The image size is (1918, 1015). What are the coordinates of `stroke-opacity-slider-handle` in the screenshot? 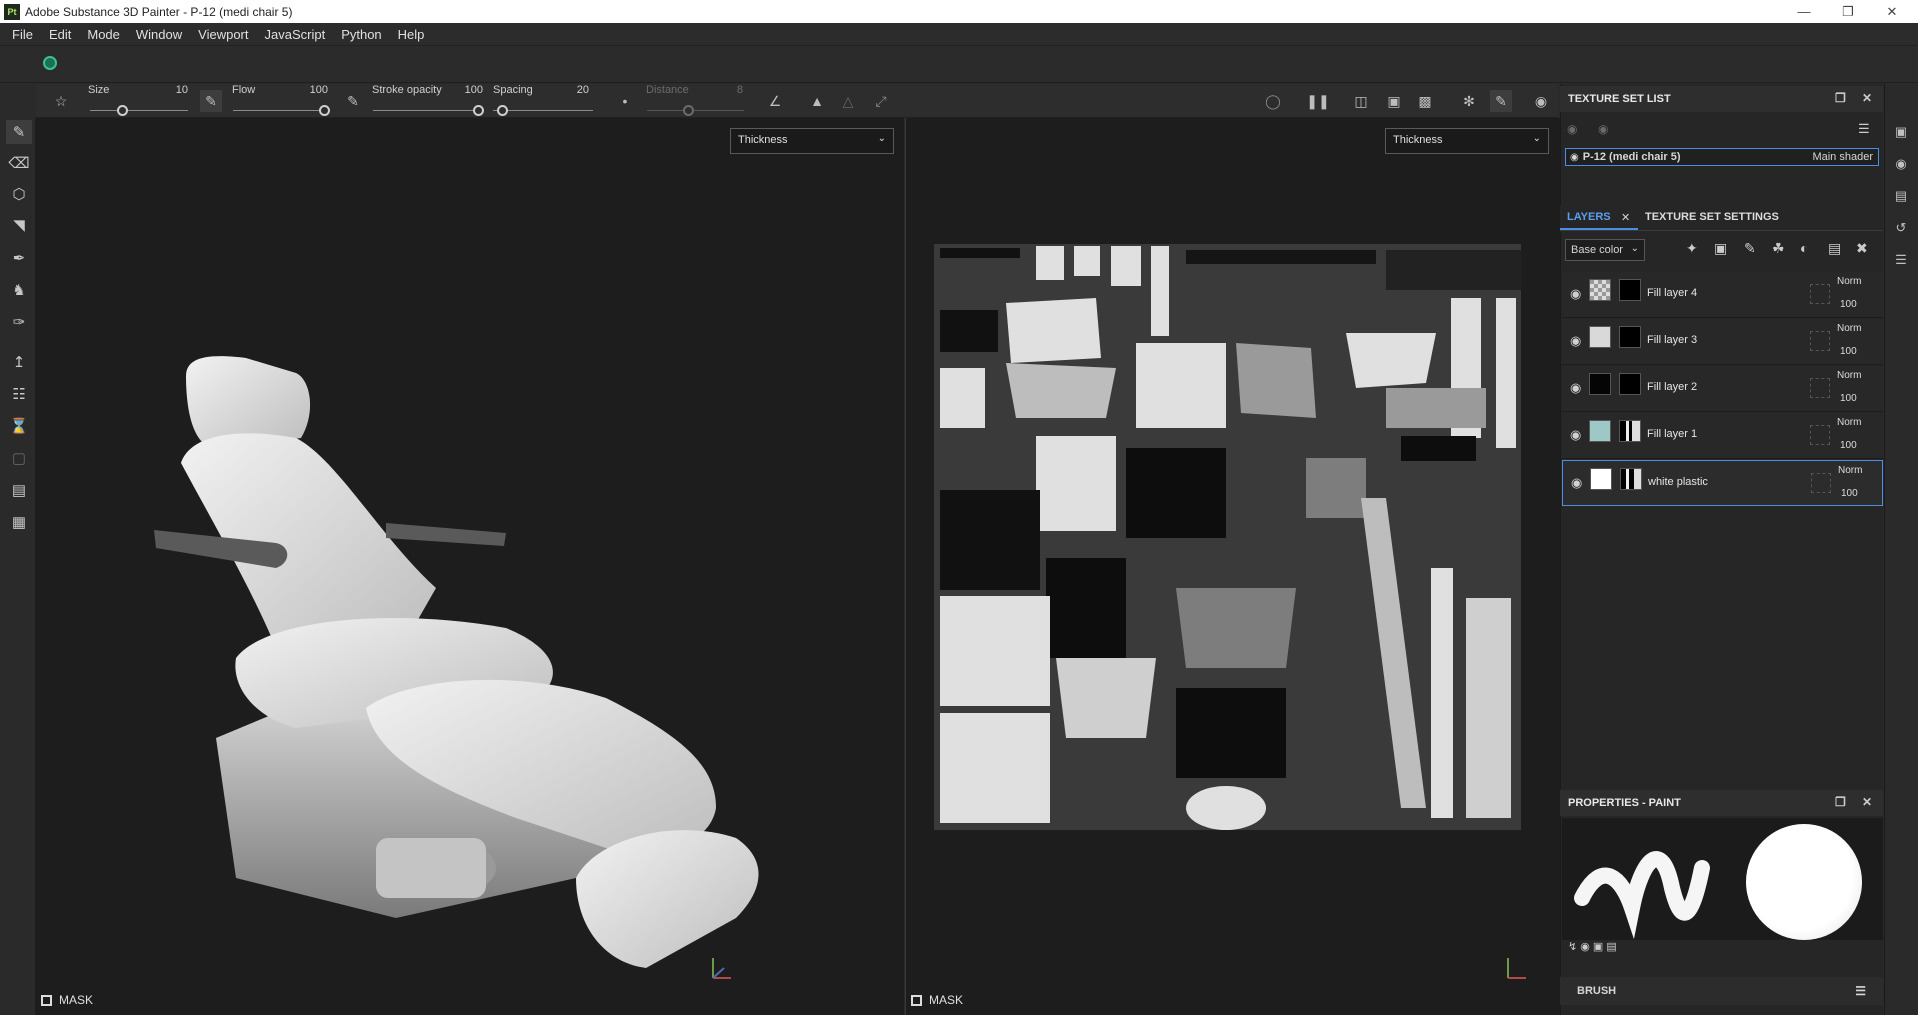 It's located at (478, 110).